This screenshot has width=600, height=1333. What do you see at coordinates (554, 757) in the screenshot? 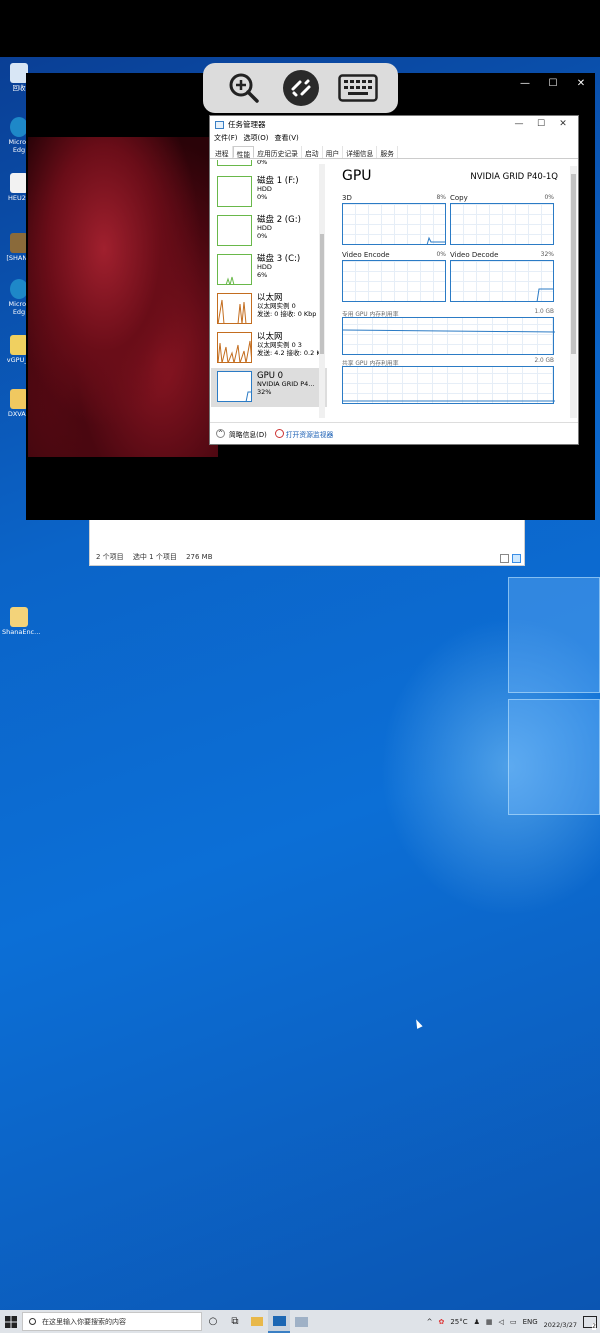
I see `windows-logo-pane` at bounding box center [554, 757].